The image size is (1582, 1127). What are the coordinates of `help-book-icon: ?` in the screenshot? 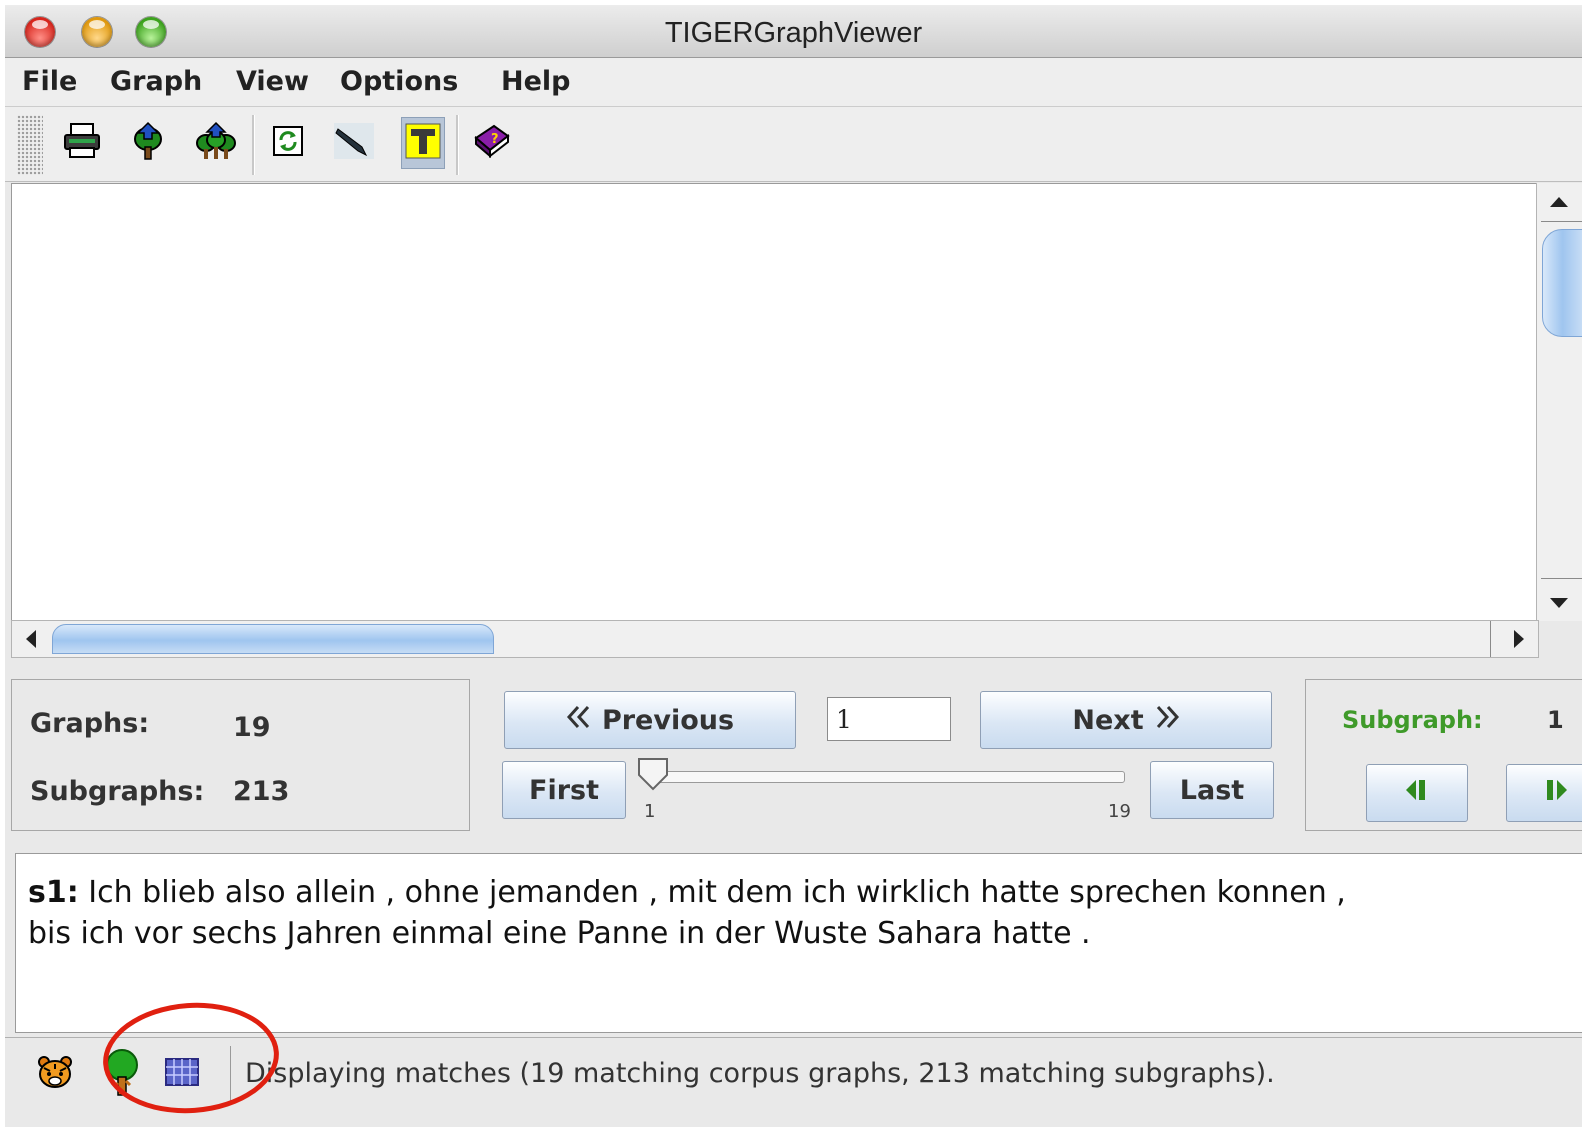 It's located at (492, 143).